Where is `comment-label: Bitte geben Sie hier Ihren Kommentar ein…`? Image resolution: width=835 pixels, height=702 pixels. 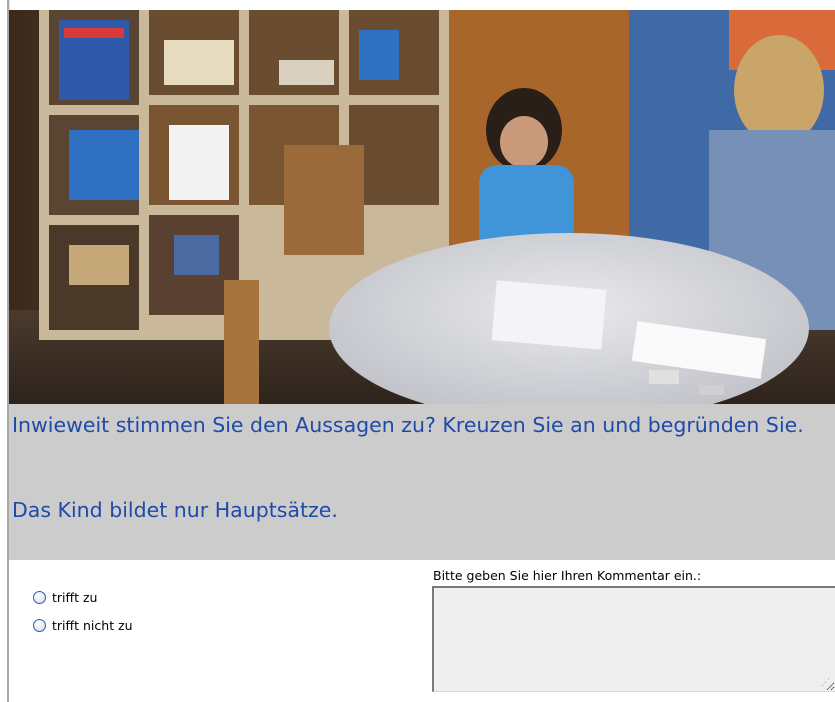 comment-label: Bitte geben Sie hier Ihren Kommentar ein… is located at coordinates (567, 575).